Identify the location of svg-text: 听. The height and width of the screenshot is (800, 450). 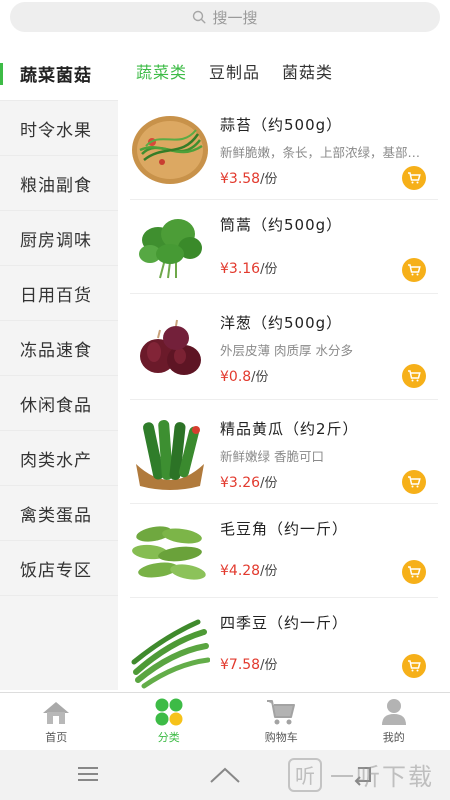
(305, 776).